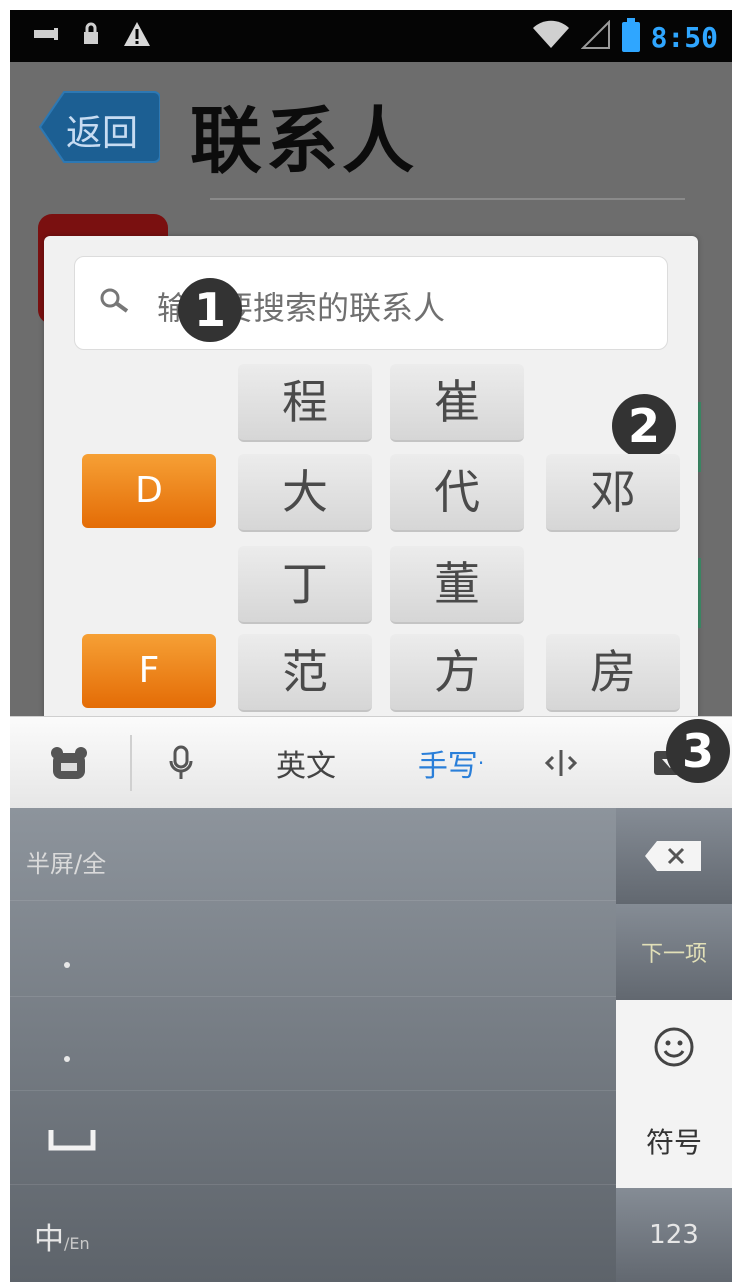  I want to click on backspace-key, so click(674, 856).